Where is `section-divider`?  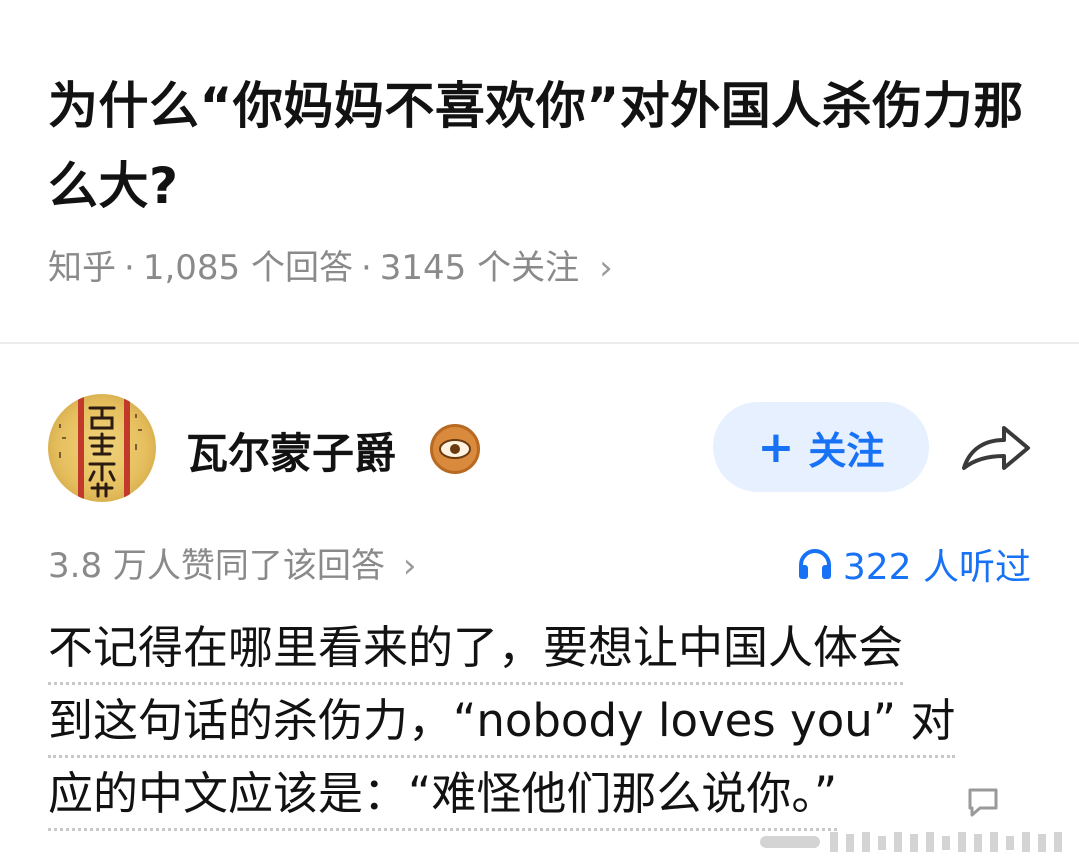
section-divider is located at coordinates (539, 343).